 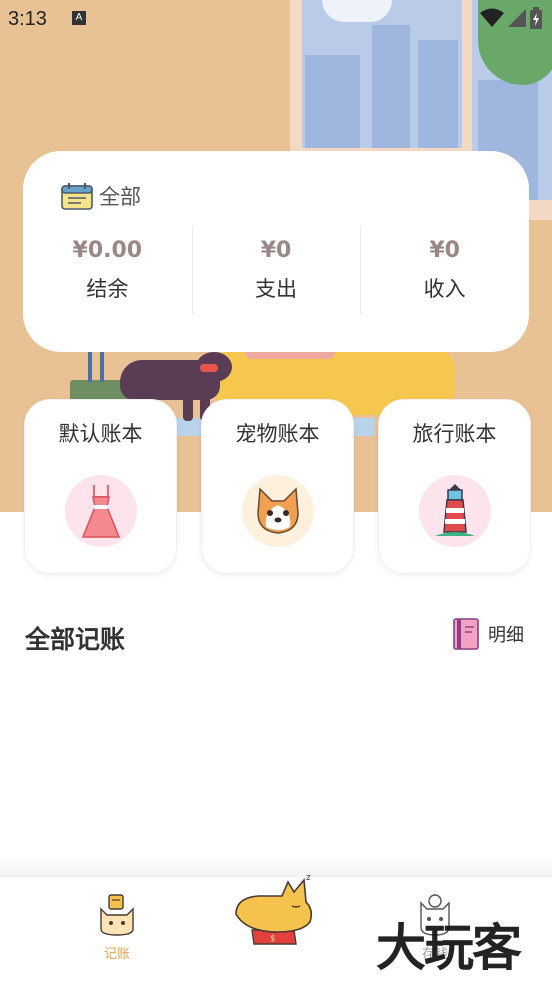 I want to click on cat-collar, so click(x=209, y=368).